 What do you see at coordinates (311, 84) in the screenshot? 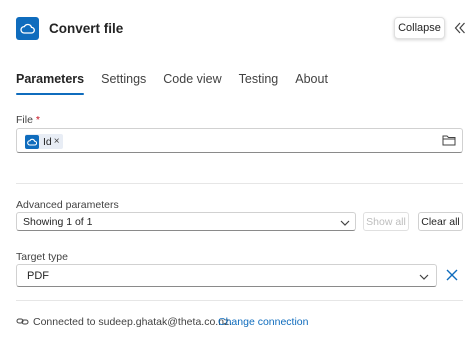
I see `tab-about: About` at bounding box center [311, 84].